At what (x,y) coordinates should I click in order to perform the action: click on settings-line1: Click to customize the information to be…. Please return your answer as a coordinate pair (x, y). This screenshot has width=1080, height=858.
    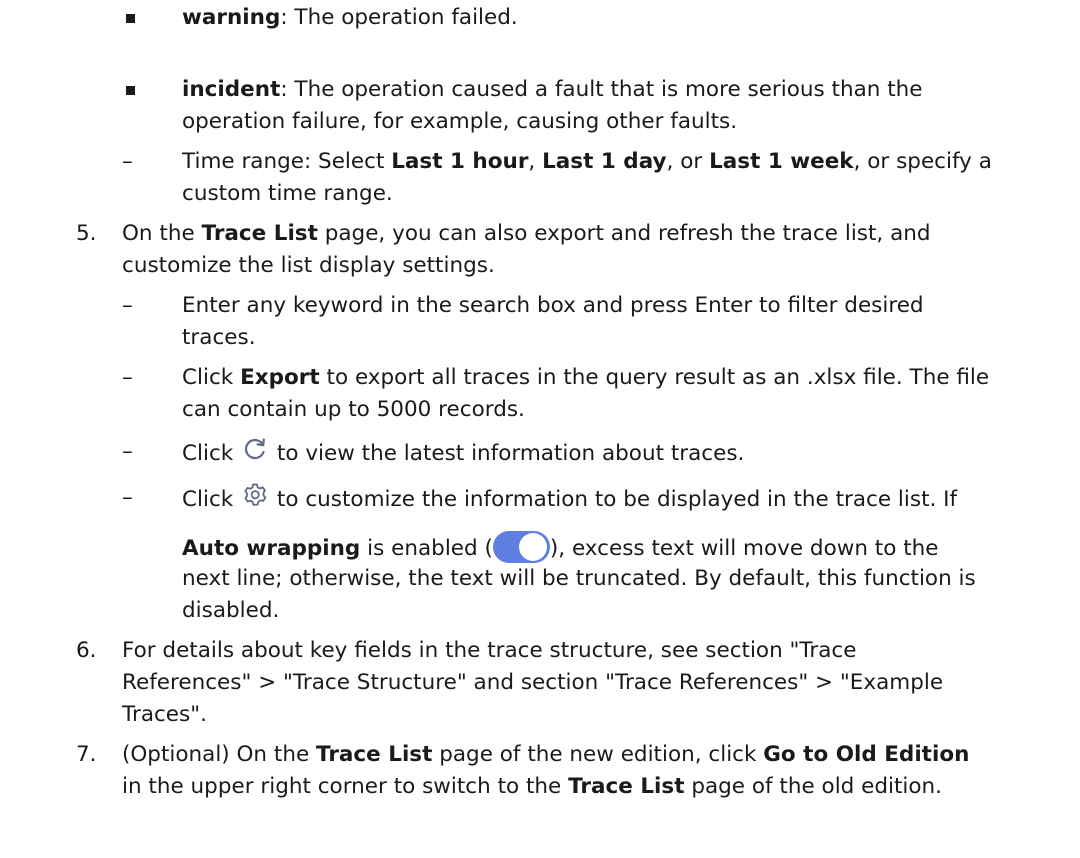
    Looking at the image, I should click on (569, 499).